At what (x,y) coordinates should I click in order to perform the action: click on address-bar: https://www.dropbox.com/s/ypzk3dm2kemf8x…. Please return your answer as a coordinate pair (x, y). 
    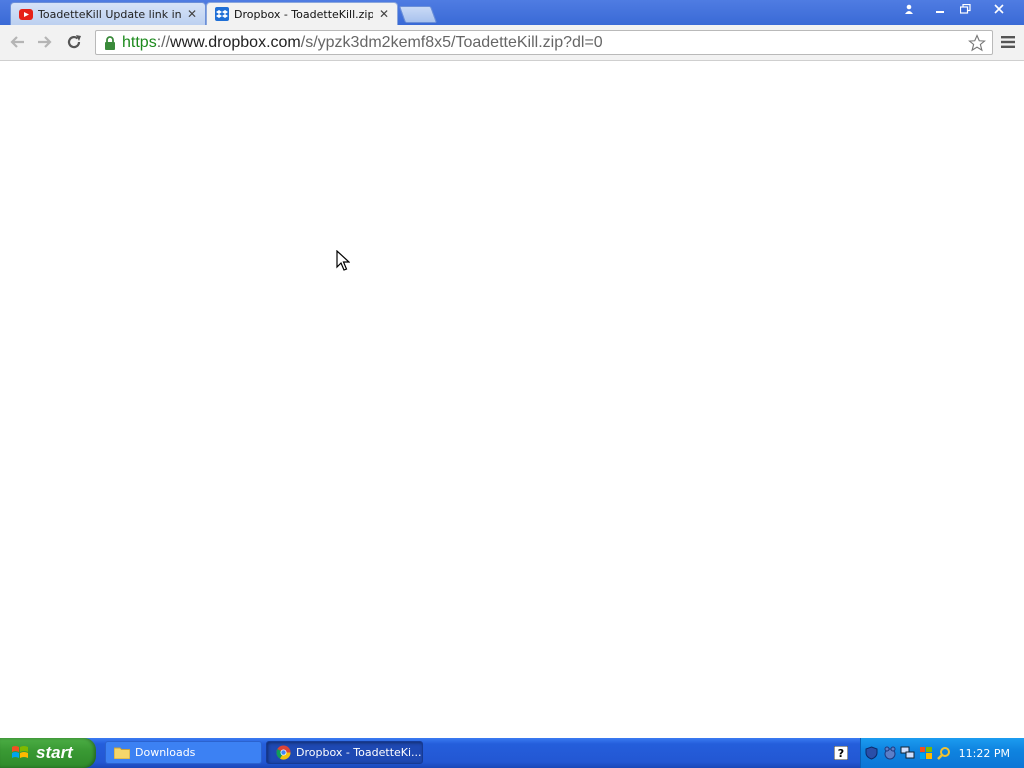
    Looking at the image, I should click on (544, 42).